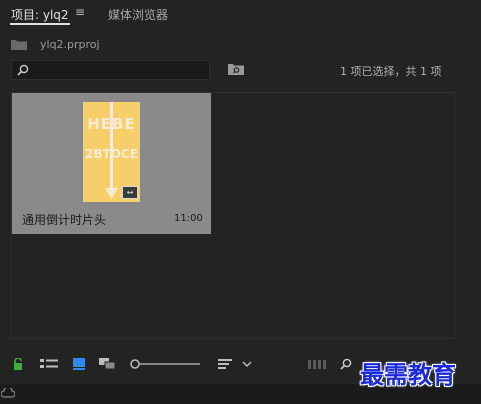  What do you see at coordinates (130, 192) in the screenshot?
I see `sequence-icon: ↔` at bounding box center [130, 192].